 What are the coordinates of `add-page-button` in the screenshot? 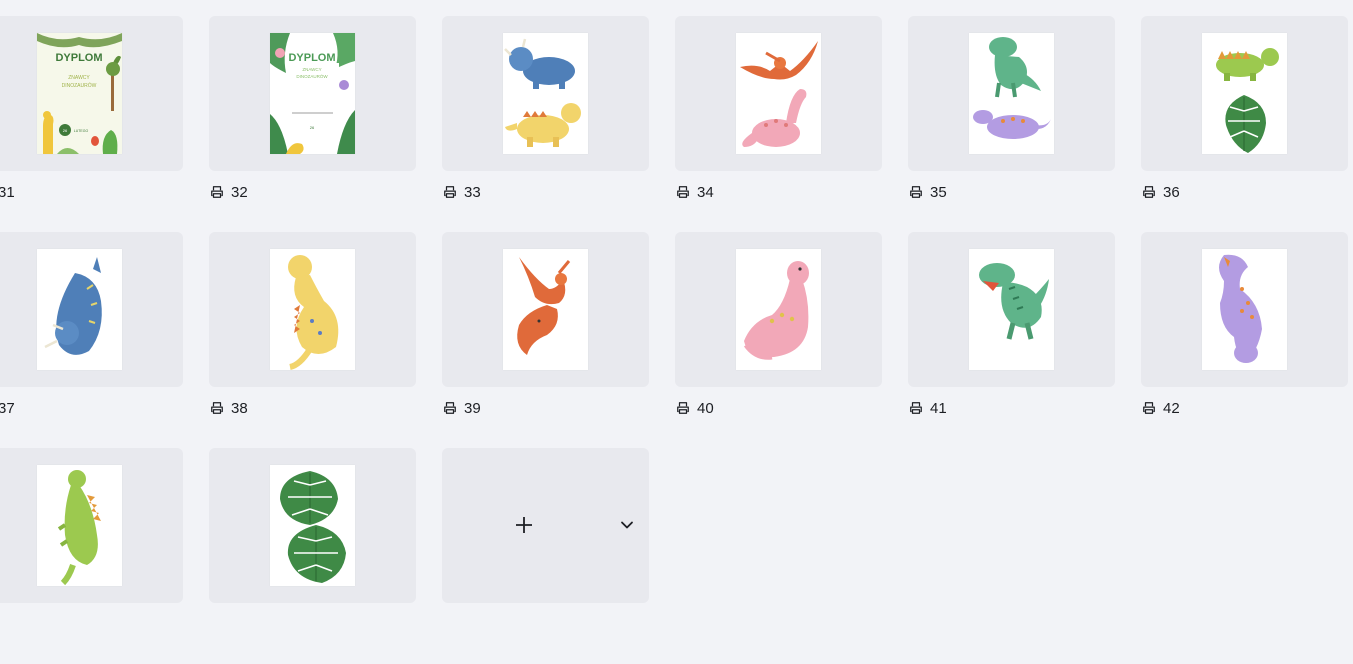 It's located at (524, 525).